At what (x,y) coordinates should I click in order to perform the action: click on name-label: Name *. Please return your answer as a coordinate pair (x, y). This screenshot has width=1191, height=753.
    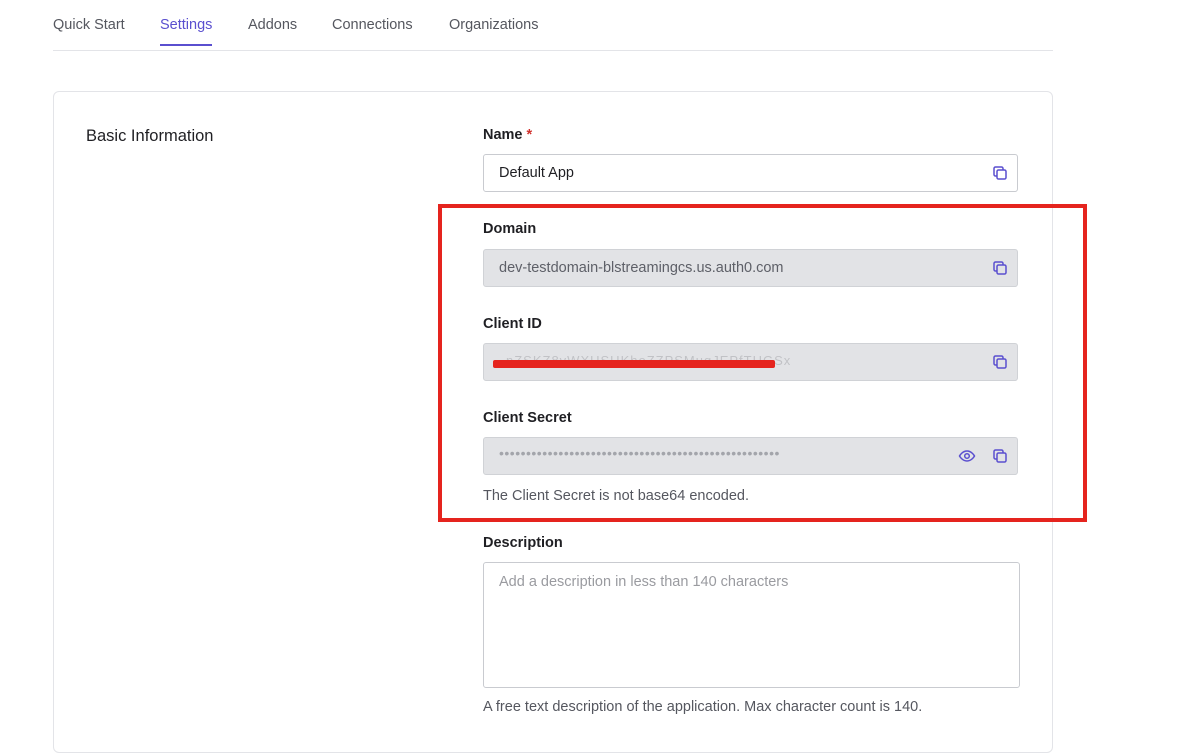
    Looking at the image, I should click on (508, 135).